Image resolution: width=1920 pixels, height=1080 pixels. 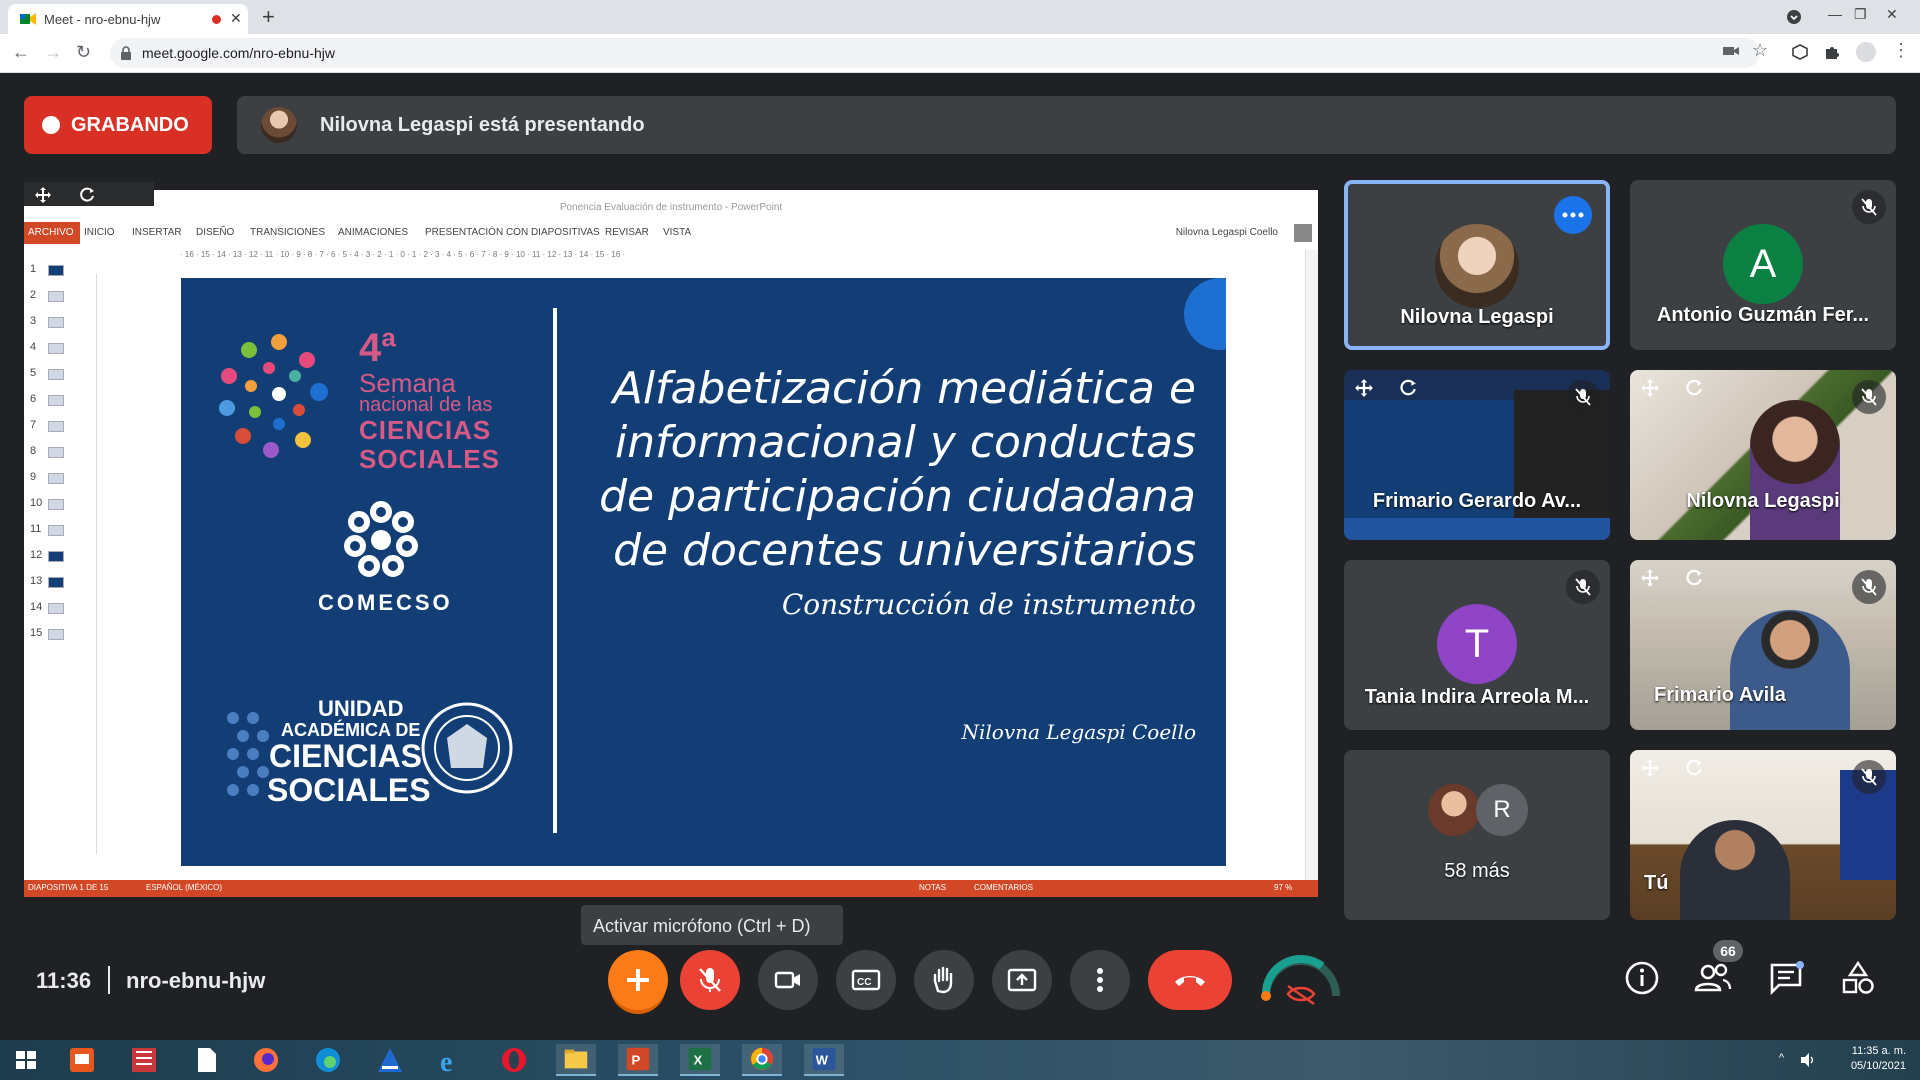 I want to click on microphone-toggle-button, so click(x=710, y=980).